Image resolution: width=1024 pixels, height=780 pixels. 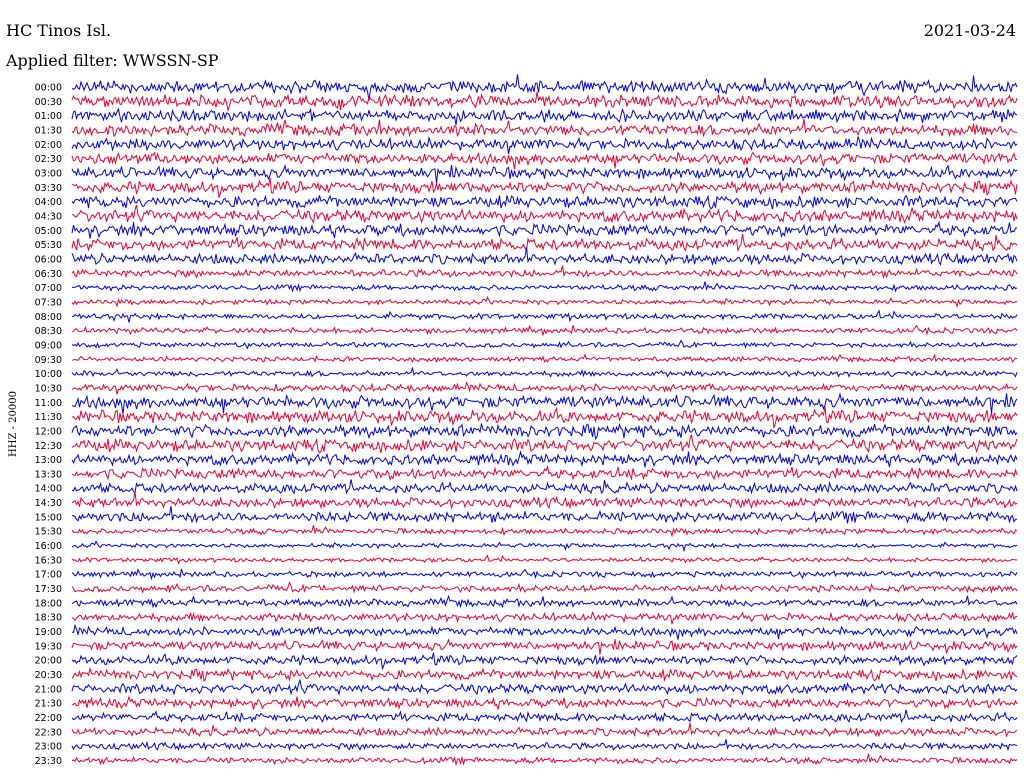 What do you see at coordinates (48, 130) in the screenshot?
I see `time-label: 01:30` at bounding box center [48, 130].